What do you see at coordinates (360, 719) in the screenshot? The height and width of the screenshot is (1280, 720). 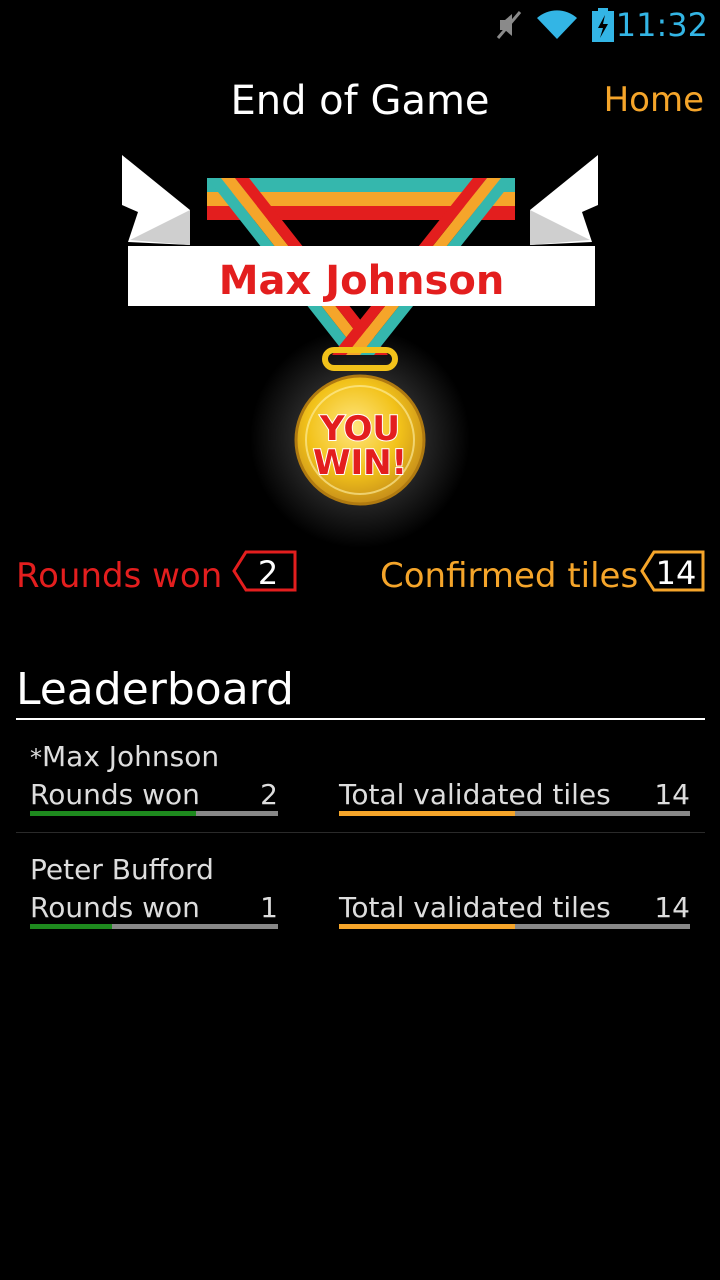 I see `leaderboard-divider` at bounding box center [360, 719].